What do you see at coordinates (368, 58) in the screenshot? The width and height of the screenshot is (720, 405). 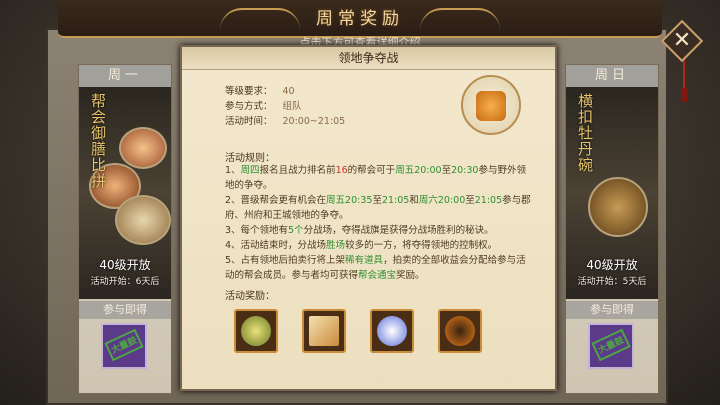 I see `popup-title: 领地争夺战` at bounding box center [368, 58].